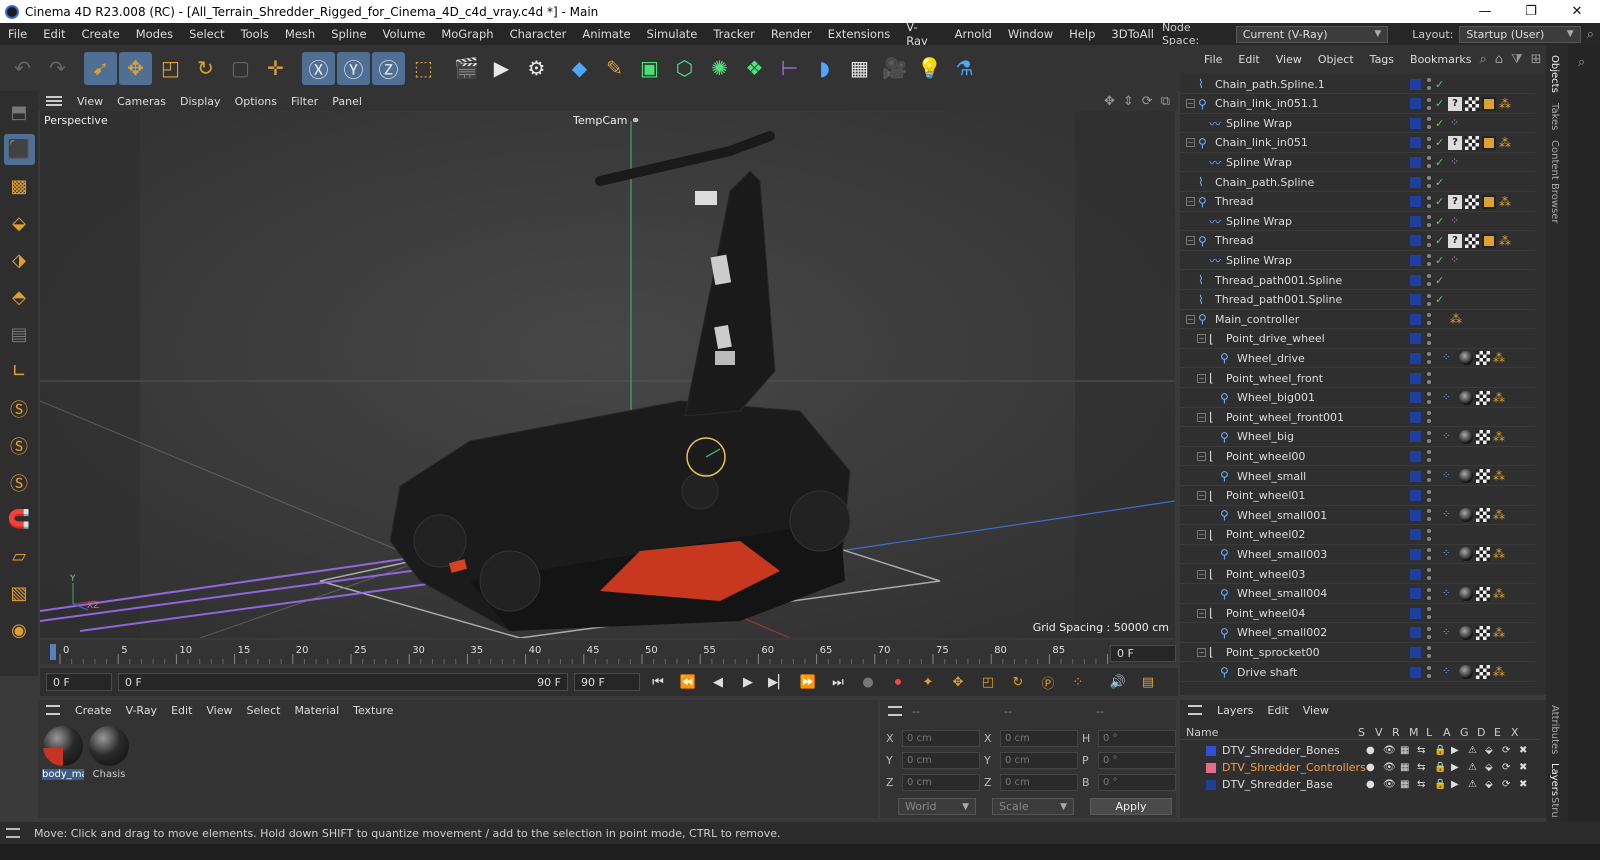  I want to click on layer-toggle-icon: ⇆, so click(1423, 767).